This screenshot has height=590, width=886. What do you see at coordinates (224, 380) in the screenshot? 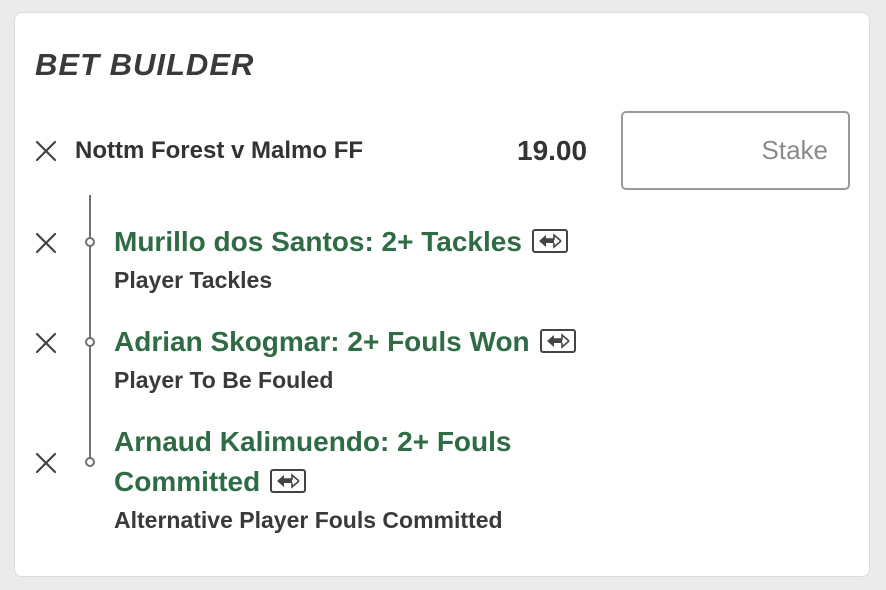
I see `selection-market: Player To Be Fouled` at bounding box center [224, 380].